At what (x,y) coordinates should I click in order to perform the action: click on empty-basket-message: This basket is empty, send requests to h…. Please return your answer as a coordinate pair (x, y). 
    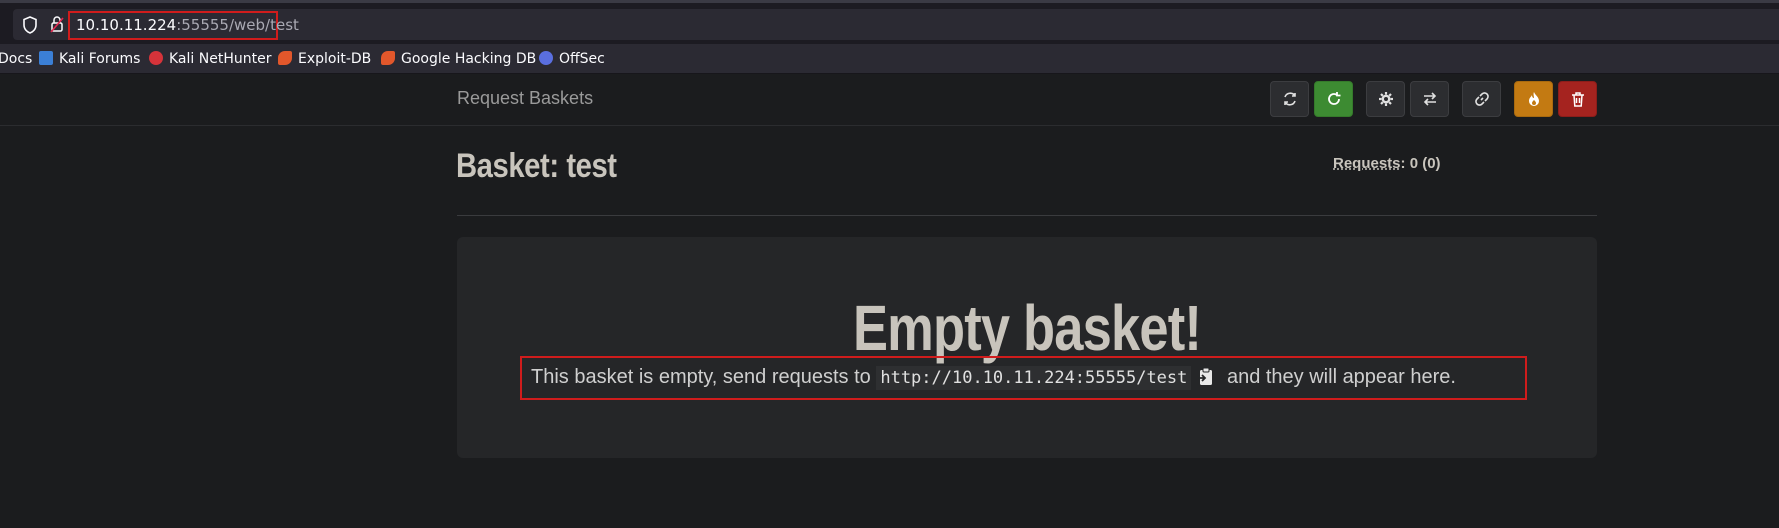
    Looking at the image, I should click on (1023, 378).